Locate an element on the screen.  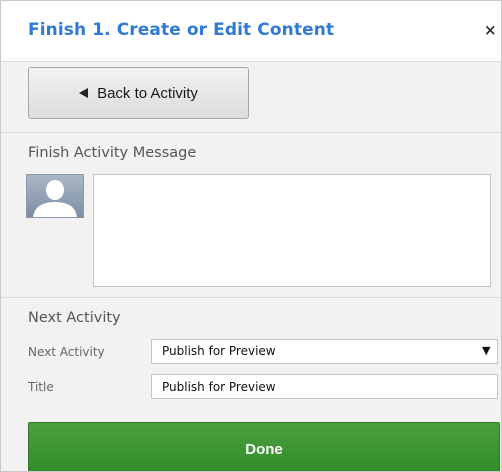
done-button: Done is located at coordinates (264, 446).